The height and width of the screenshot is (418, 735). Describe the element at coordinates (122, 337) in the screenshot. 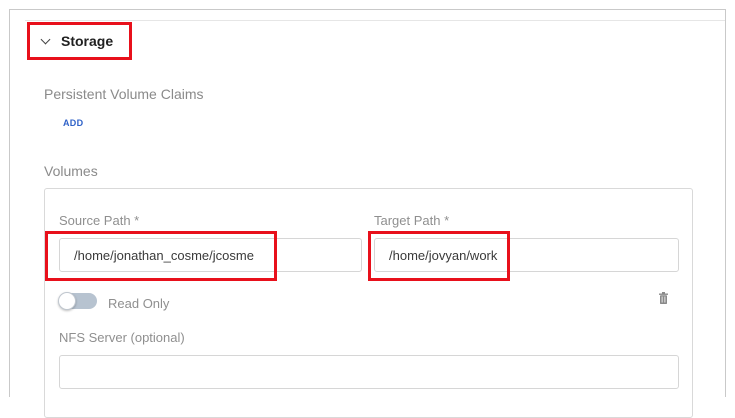

I see `nfs-server-label: NFS Server (optional)` at that location.